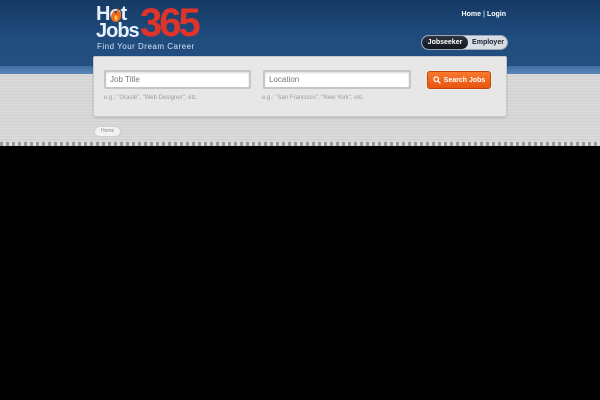 Image resolution: width=600 pixels, height=400 pixels. I want to click on search-icon, so click(436, 80).